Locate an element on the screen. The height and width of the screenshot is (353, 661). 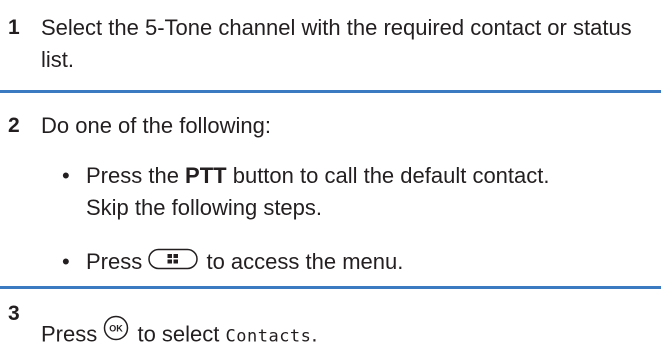
option-menu: Press to access the menu. is located at coordinates (371, 262).